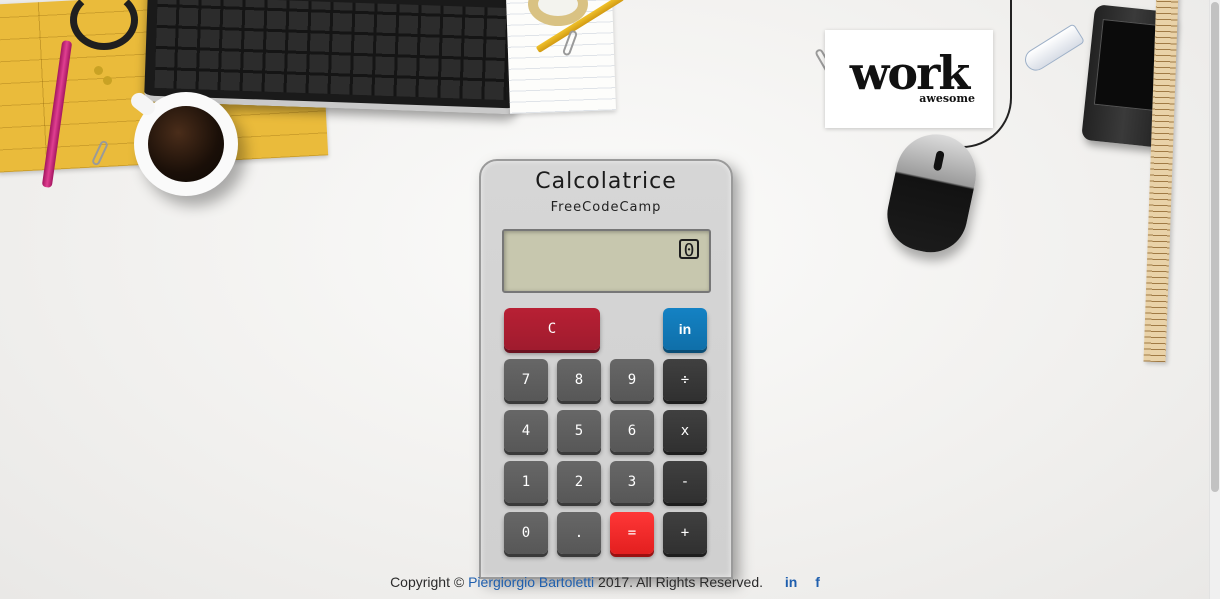 Image resolution: width=1220 pixels, height=599 pixels. I want to click on copyright-suffix: 2017. All Rights Reserved., so click(681, 582).